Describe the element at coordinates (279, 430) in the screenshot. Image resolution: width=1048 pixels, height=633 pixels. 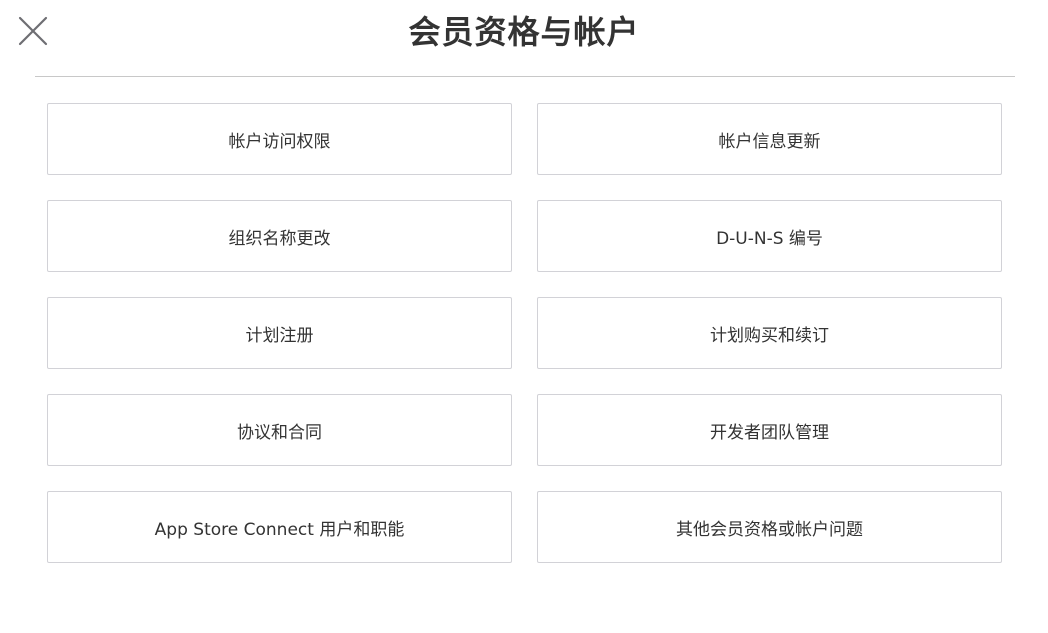
I see `option-agreements-contracts: 协议和合同` at that location.